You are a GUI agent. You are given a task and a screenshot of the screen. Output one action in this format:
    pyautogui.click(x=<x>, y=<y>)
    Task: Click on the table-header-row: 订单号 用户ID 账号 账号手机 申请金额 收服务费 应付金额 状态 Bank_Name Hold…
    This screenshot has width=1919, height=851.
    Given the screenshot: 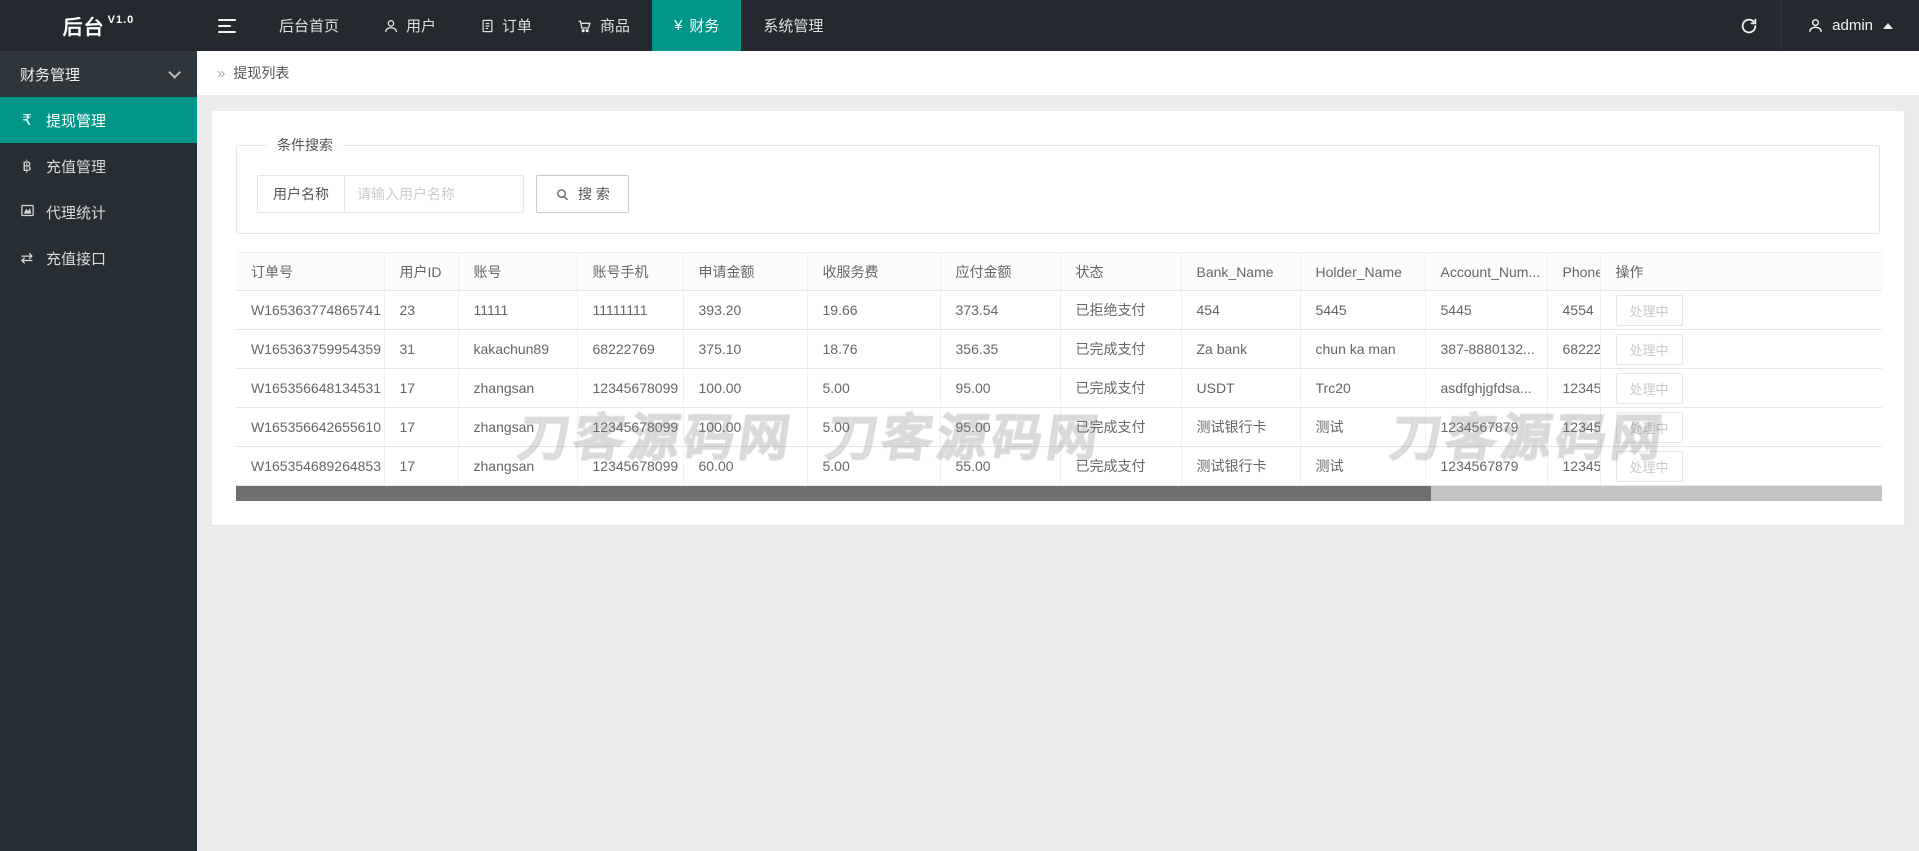 What is the action you would take?
    pyautogui.click(x=1059, y=271)
    